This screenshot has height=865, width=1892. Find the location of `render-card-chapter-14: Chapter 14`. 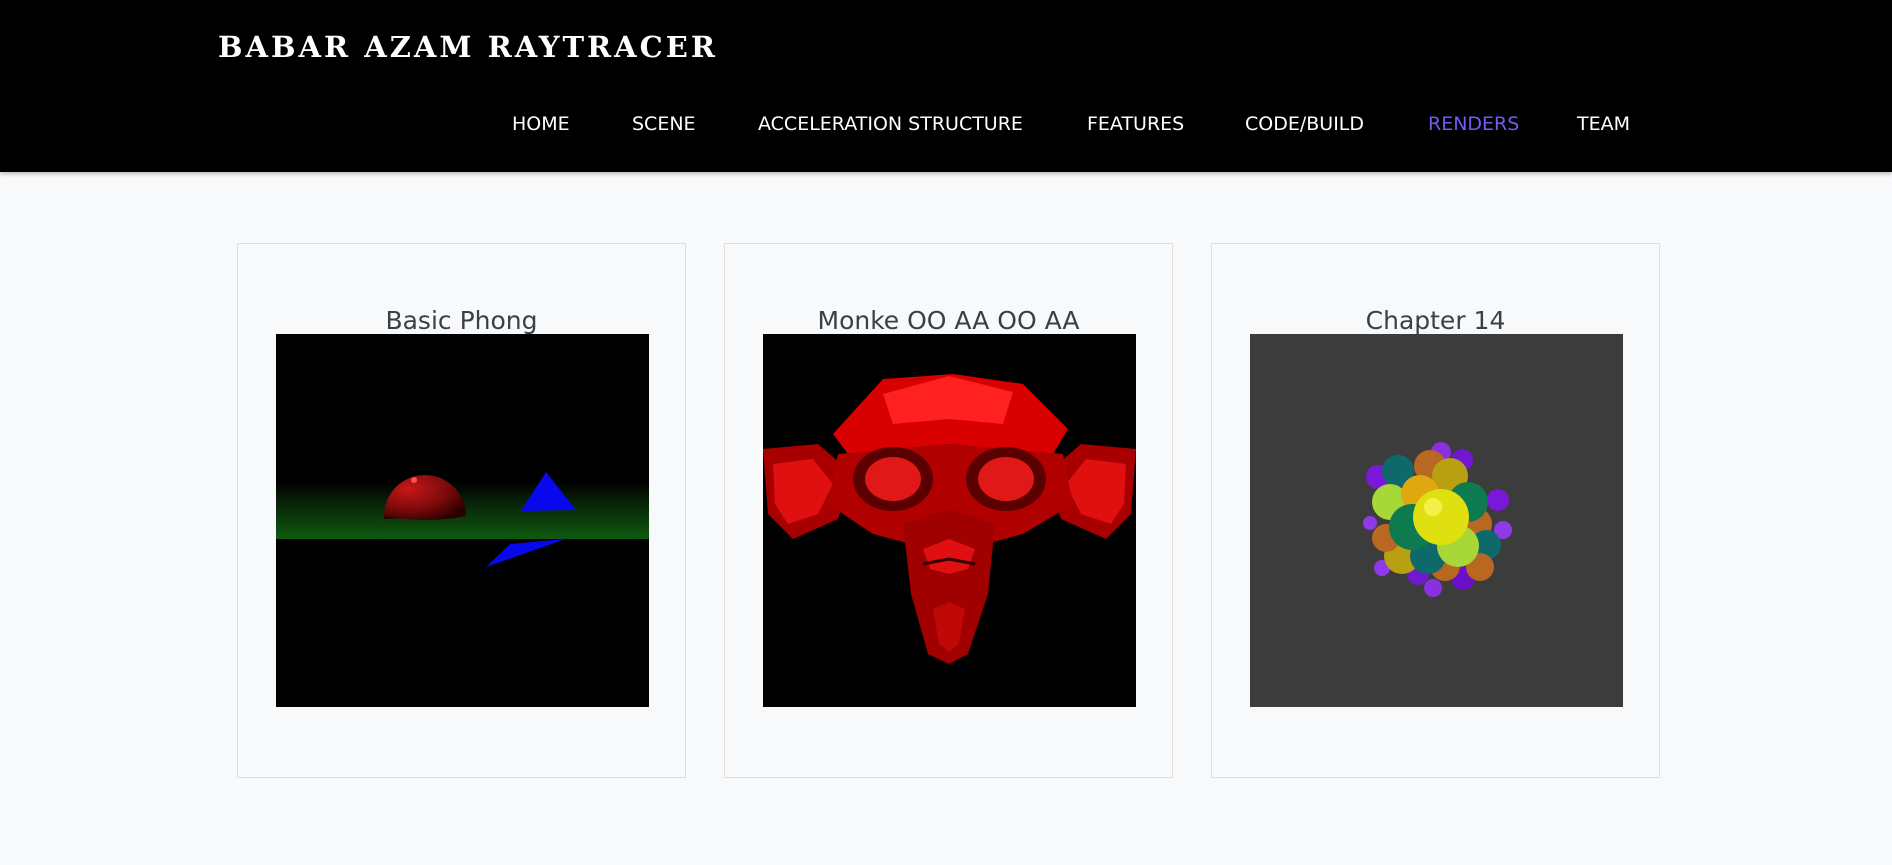

render-card-chapter-14: Chapter 14 is located at coordinates (1435, 510).